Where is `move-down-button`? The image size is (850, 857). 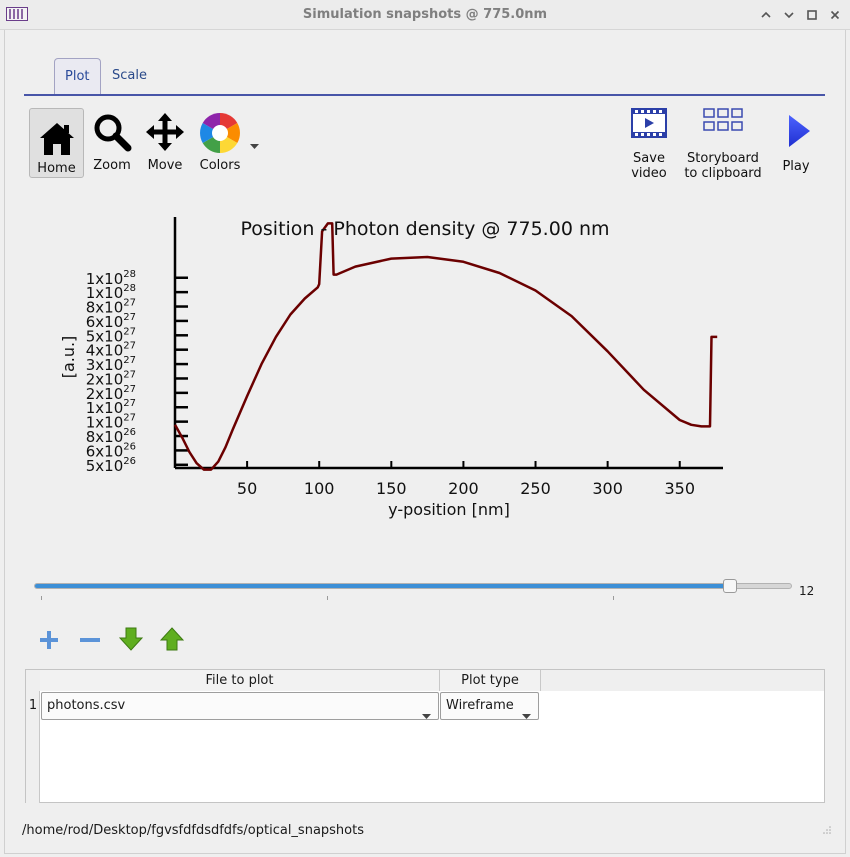
move-down-button is located at coordinates (131, 639).